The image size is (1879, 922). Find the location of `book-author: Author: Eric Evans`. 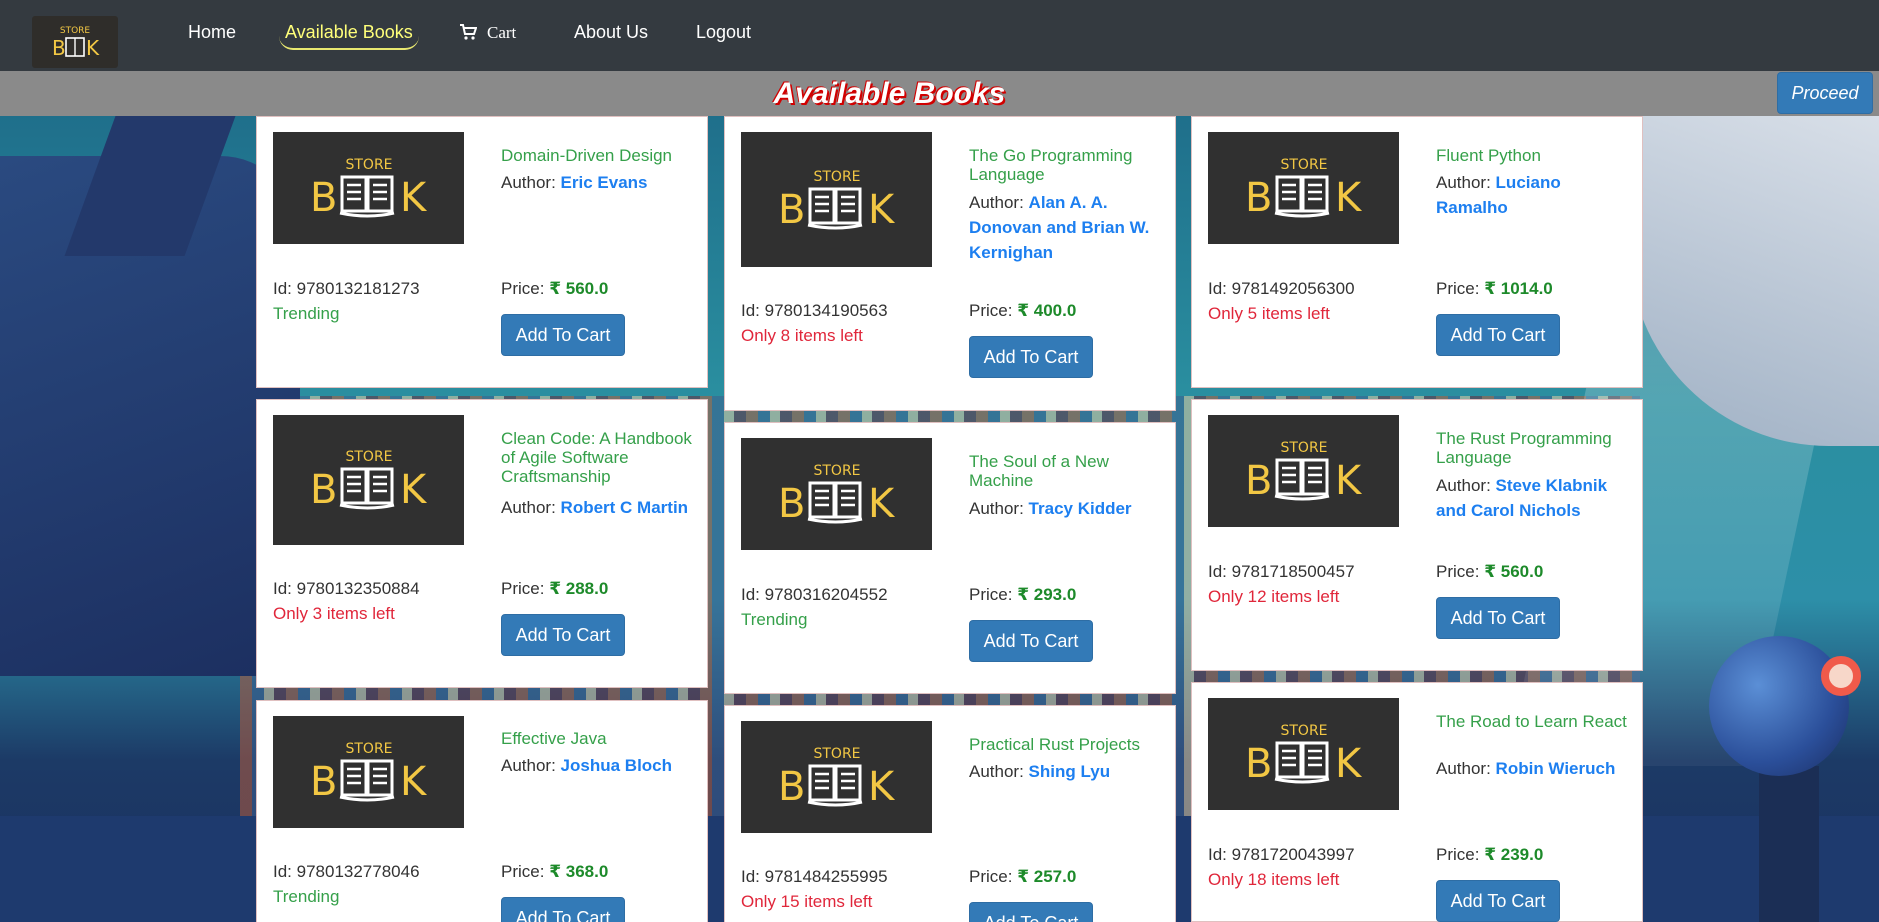

book-author: Author: Eric Evans is located at coordinates (601, 182).